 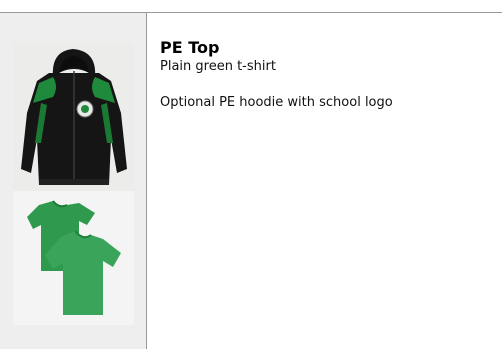 What do you see at coordinates (73, 117) in the screenshot?
I see `pe-hoodie-image` at bounding box center [73, 117].